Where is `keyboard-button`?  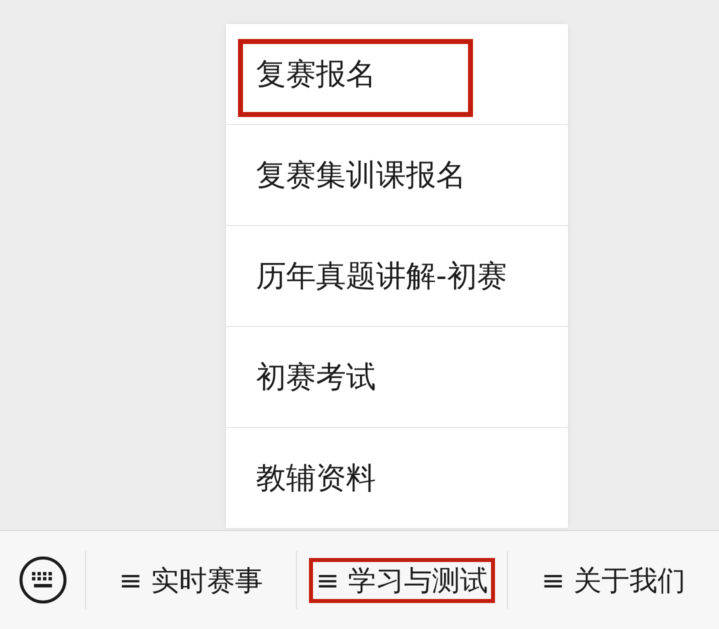
keyboard-button is located at coordinates (42, 580).